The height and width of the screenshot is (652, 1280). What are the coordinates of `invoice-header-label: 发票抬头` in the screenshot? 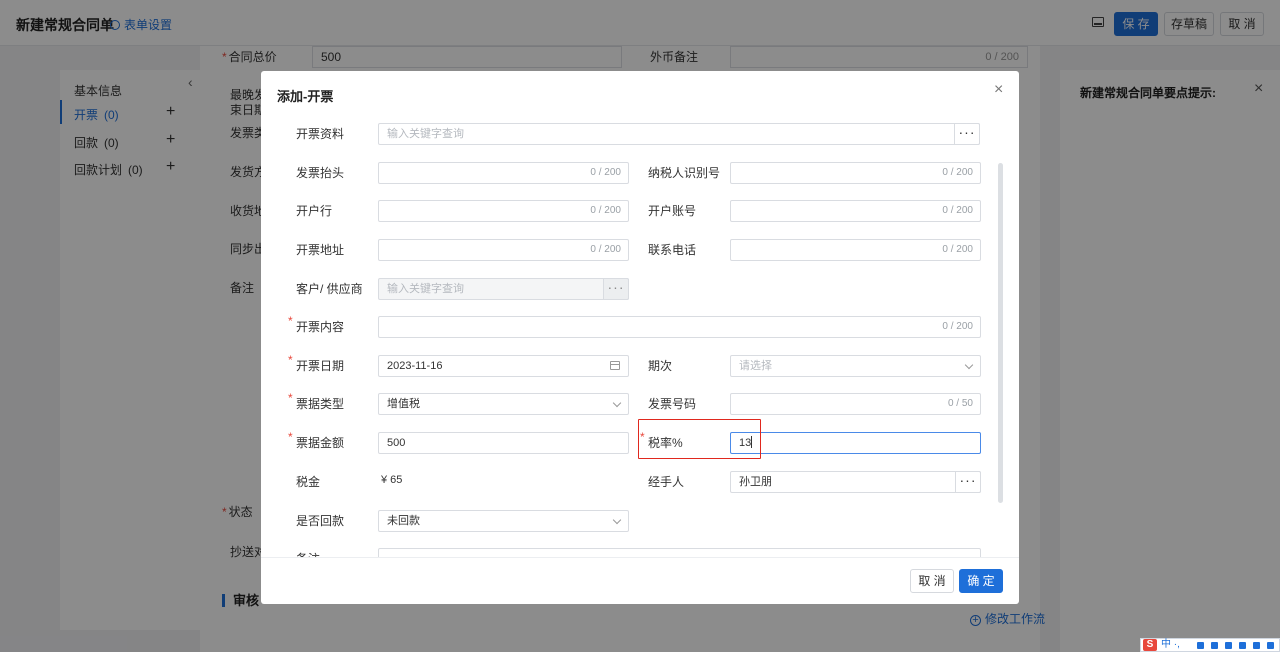 It's located at (320, 173).